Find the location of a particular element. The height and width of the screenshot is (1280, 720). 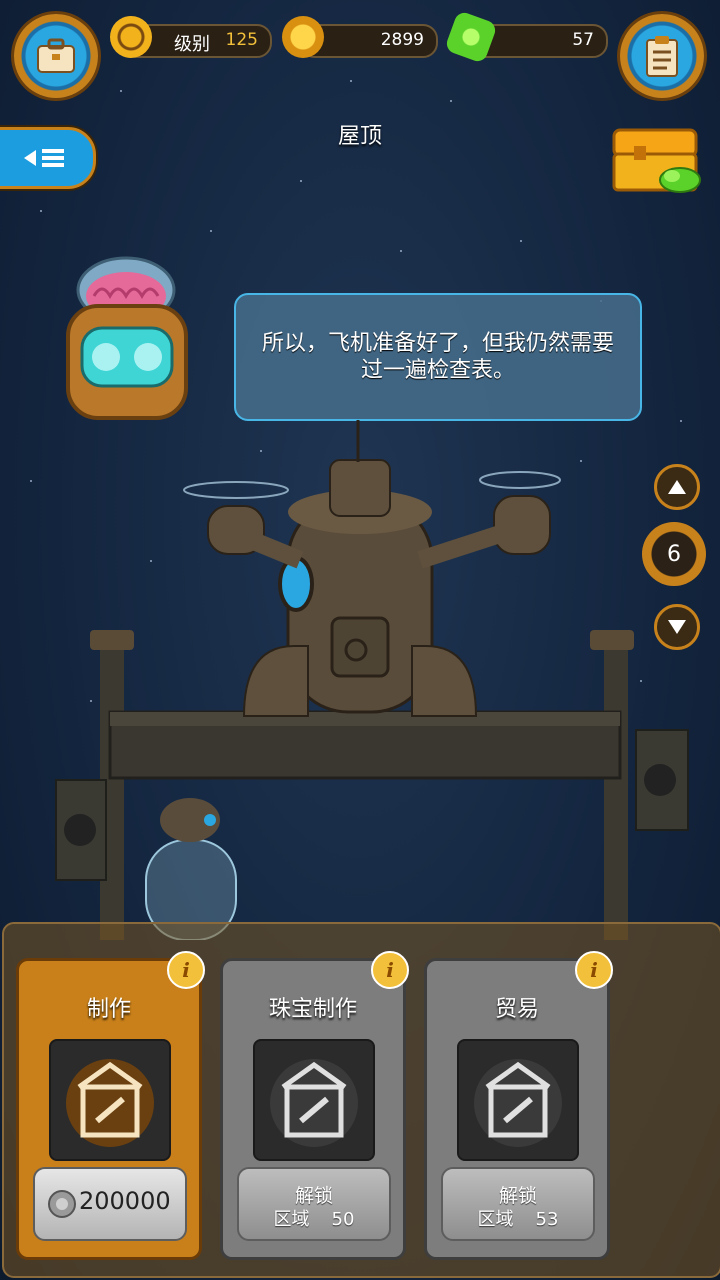

toolbox-icon is located at coordinates (56, 56).